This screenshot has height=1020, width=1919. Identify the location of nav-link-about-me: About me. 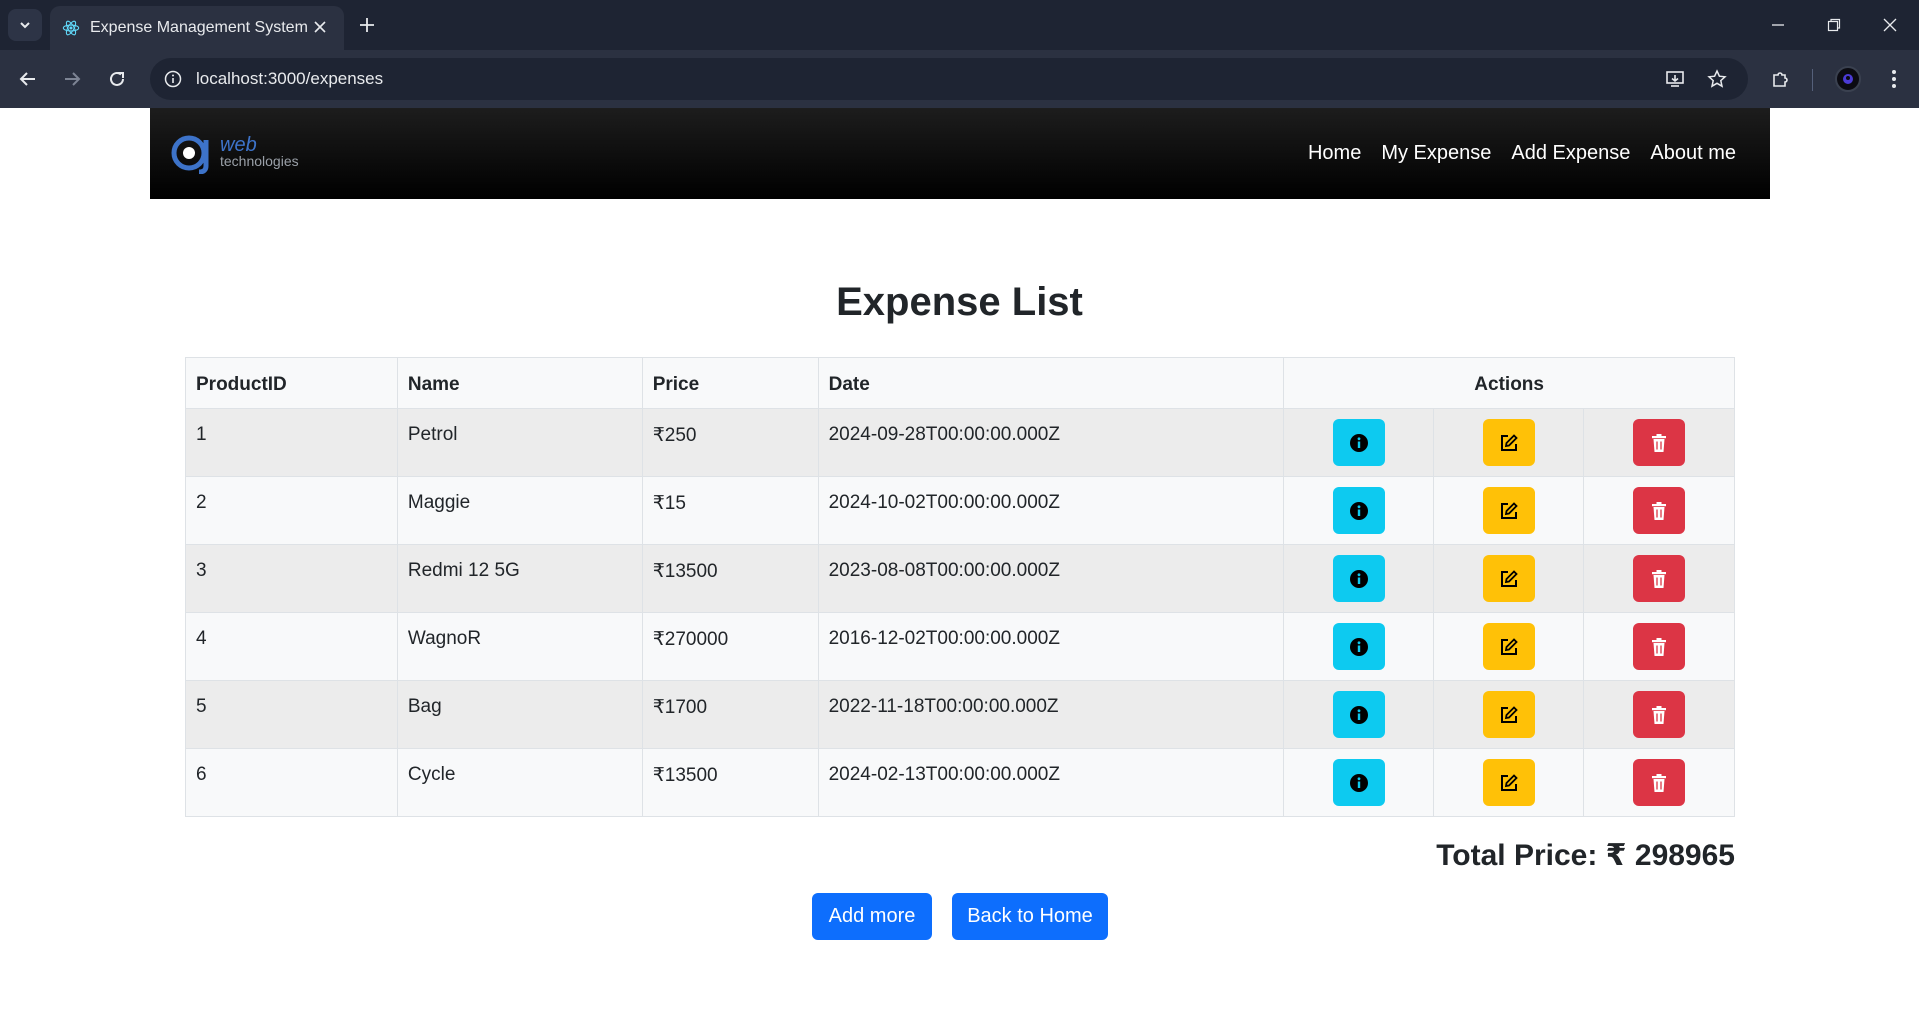
(1693, 153).